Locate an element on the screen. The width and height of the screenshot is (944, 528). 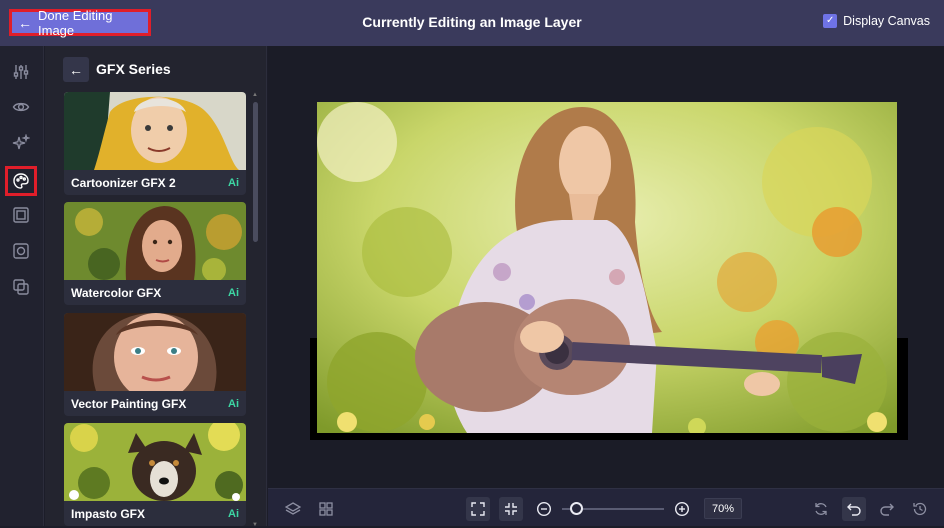
gfx-card-impasto: Impasto GFX Ai is located at coordinates (155, 474).